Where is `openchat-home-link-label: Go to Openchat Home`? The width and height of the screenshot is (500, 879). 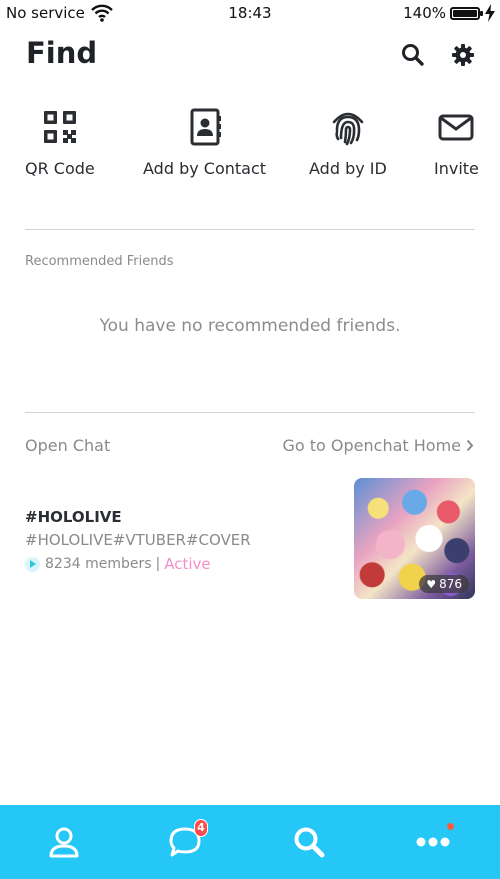 openchat-home-link-label: Go to Openchat Home is located at coordinates (371, 445).